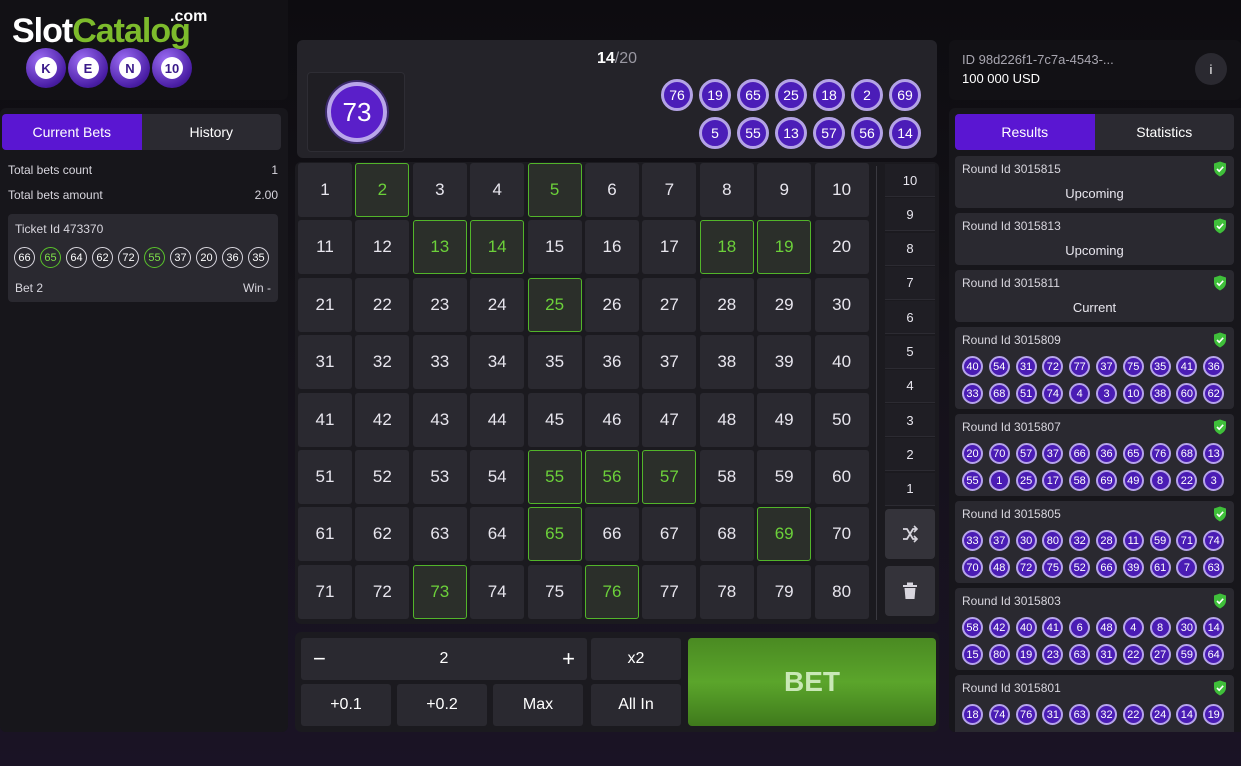 This screenshot has height=766, width=1241. I want to click on number-cell-43: 43, so click(439, 419).